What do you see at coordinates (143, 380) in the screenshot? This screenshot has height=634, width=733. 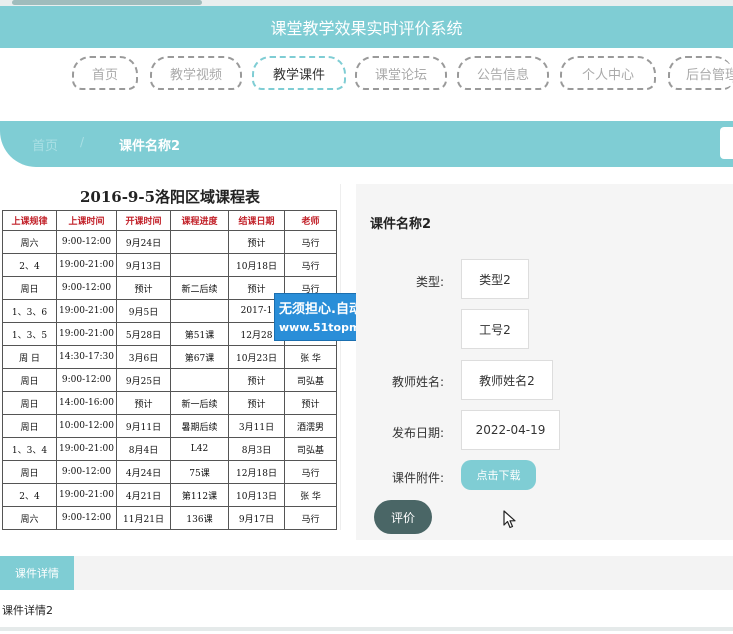 I see `schedule-cell: 9月25日` at bounding box center [143, 380].